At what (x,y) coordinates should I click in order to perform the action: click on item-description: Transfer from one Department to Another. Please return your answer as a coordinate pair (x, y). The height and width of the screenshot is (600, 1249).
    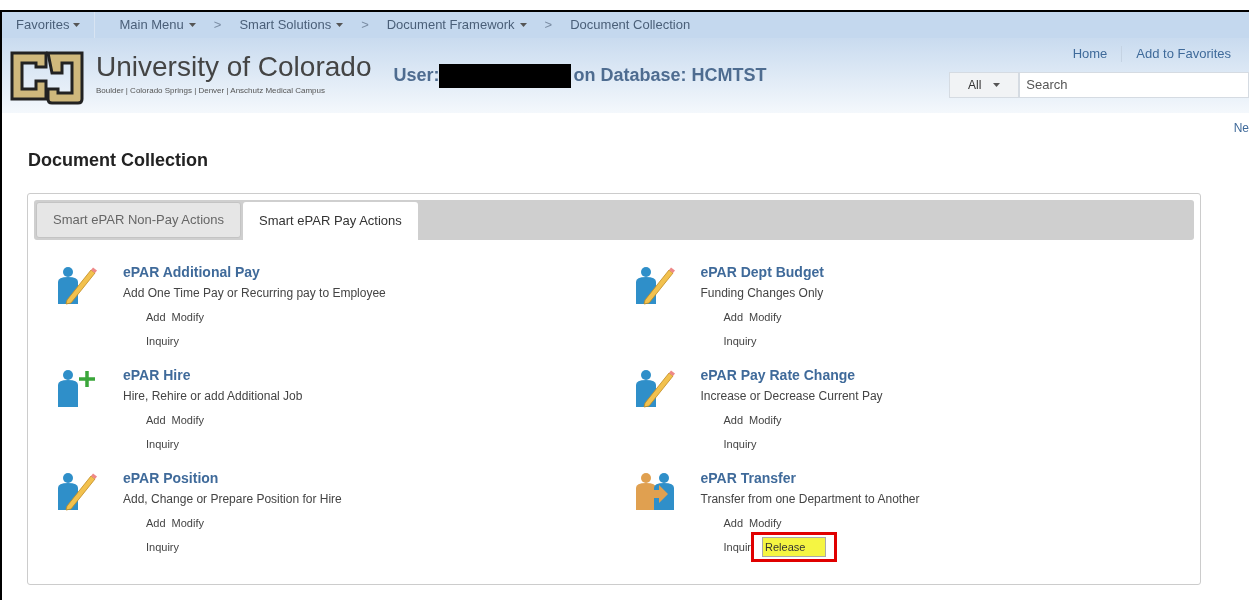
    Looking at the image, I should click on (810, 499).